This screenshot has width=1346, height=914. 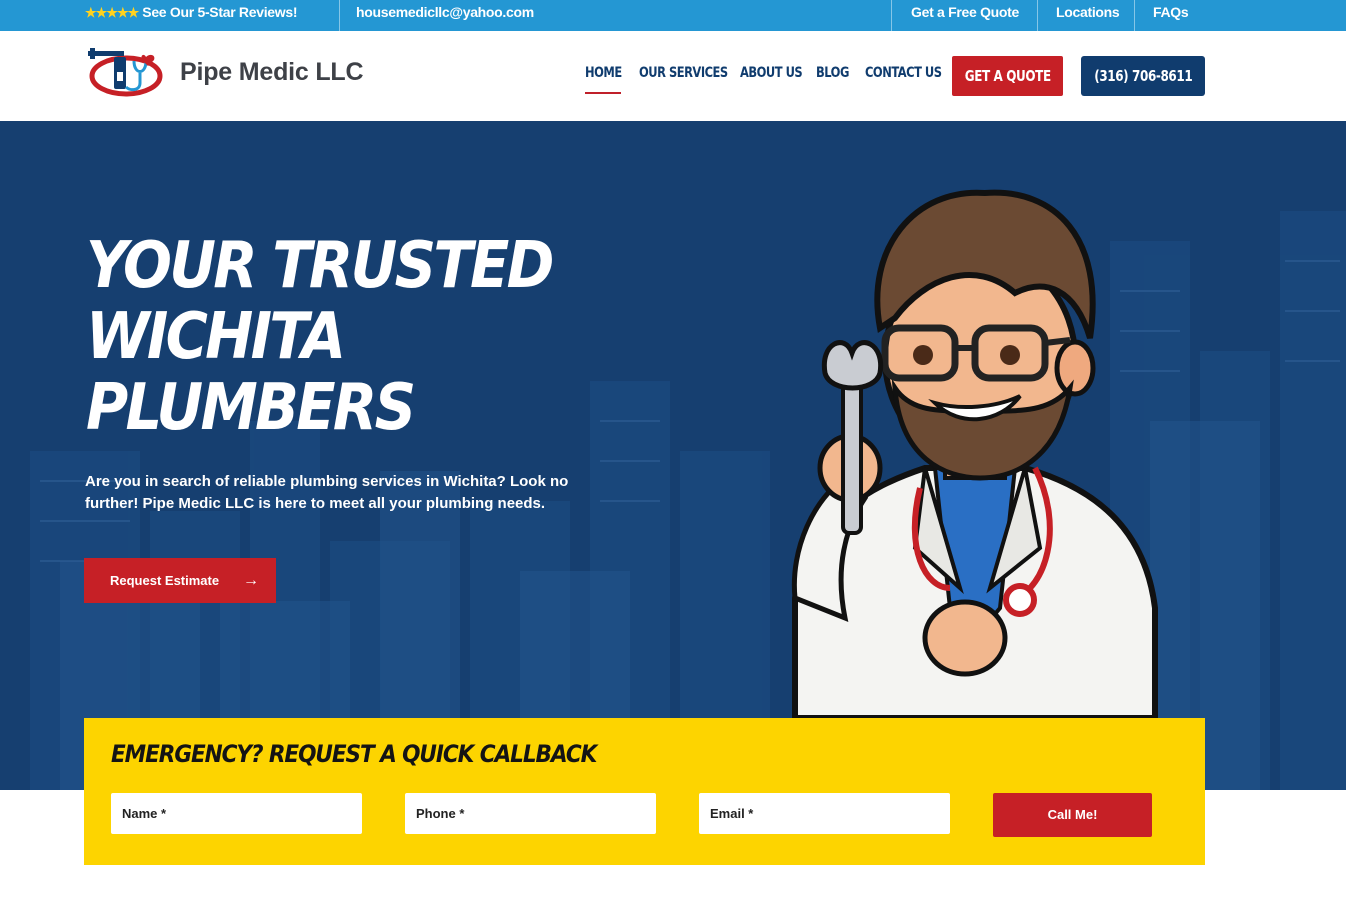 I want to click on get-a-quote-button: GET A QUOTE, so click(x=1007, y=76).